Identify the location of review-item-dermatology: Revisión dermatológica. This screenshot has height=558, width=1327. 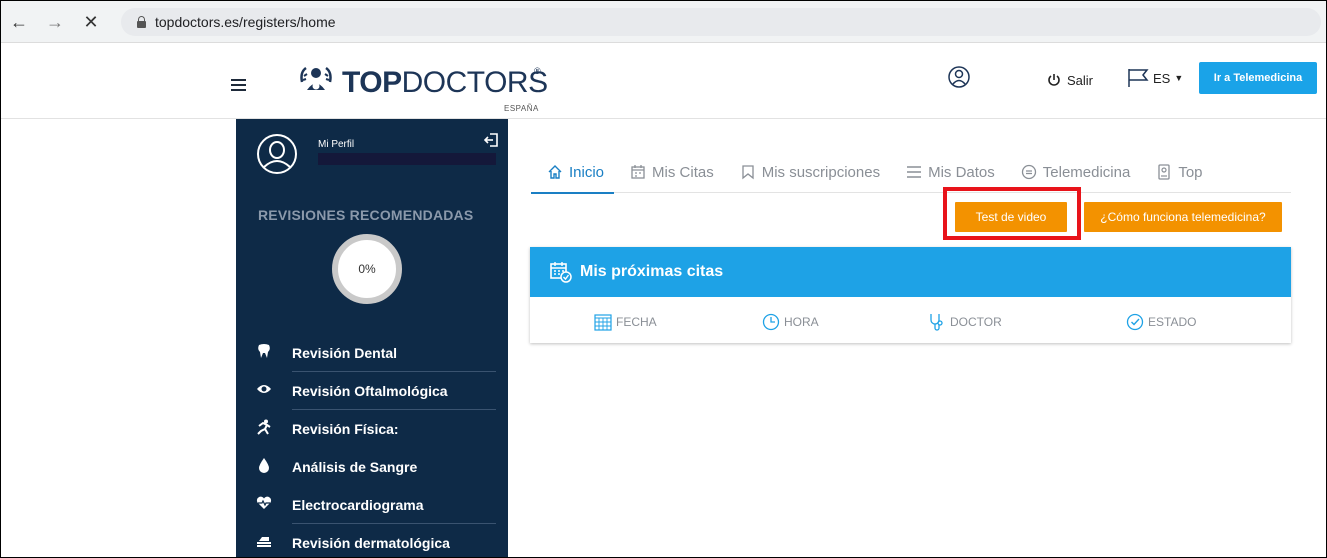
(377, 540).